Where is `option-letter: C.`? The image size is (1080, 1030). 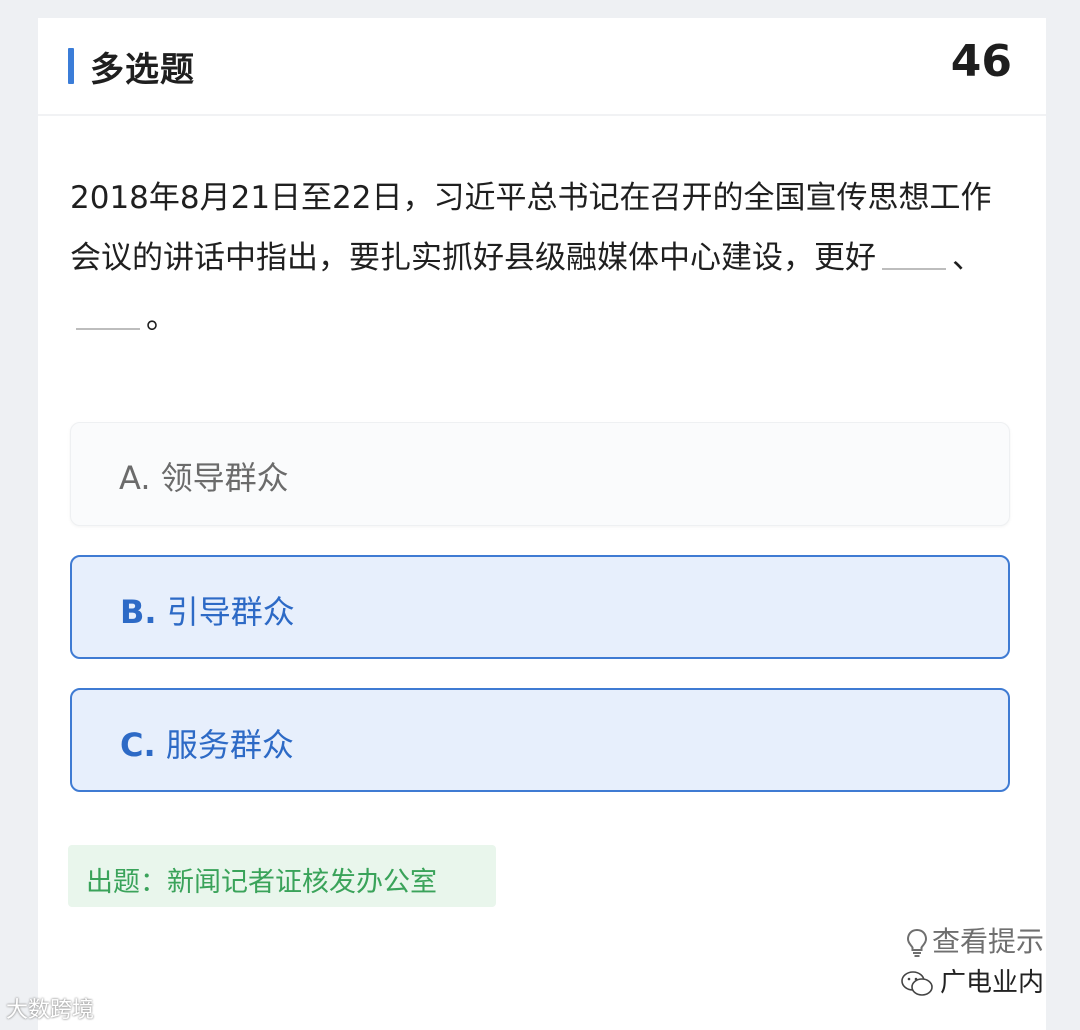 option-letter: C. is located at coordinates (138, 745).